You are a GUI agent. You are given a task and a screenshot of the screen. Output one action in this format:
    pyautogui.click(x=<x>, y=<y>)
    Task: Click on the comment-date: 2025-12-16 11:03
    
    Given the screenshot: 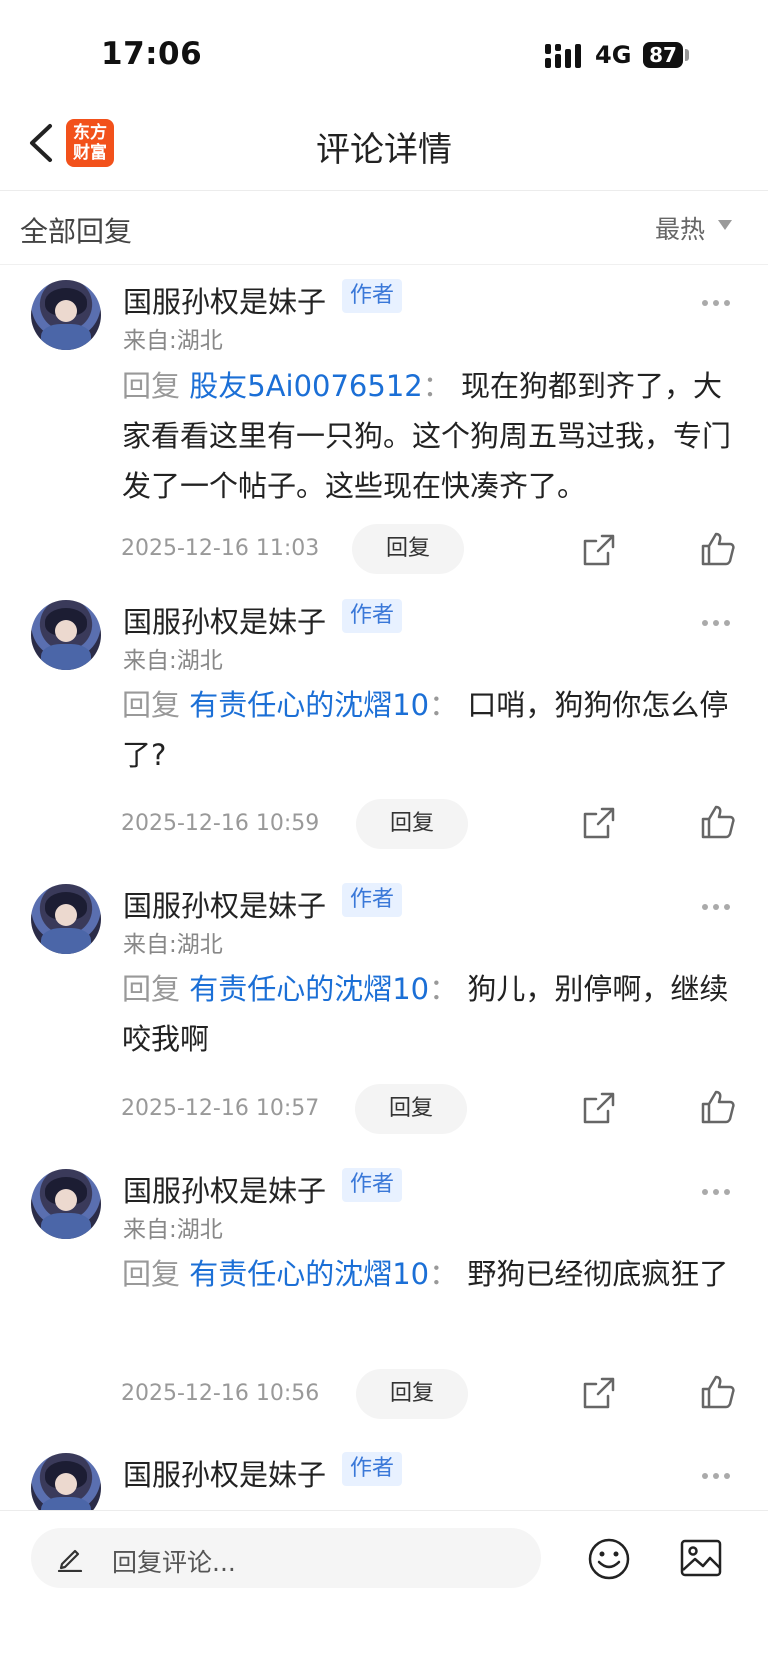 What is the action you would take?
    pyautogui.click(x=220, y=548)
    